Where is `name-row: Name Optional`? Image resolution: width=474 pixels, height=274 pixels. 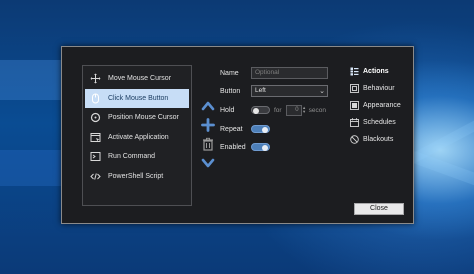
name-row: Name Optional is located at coordinates (274, 73).